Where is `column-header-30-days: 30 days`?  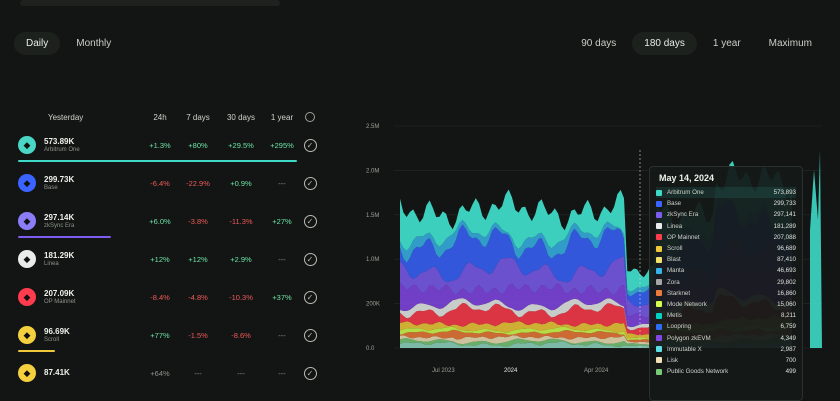 column-header-30-days: 30 days is located at coordinates (241, 117).